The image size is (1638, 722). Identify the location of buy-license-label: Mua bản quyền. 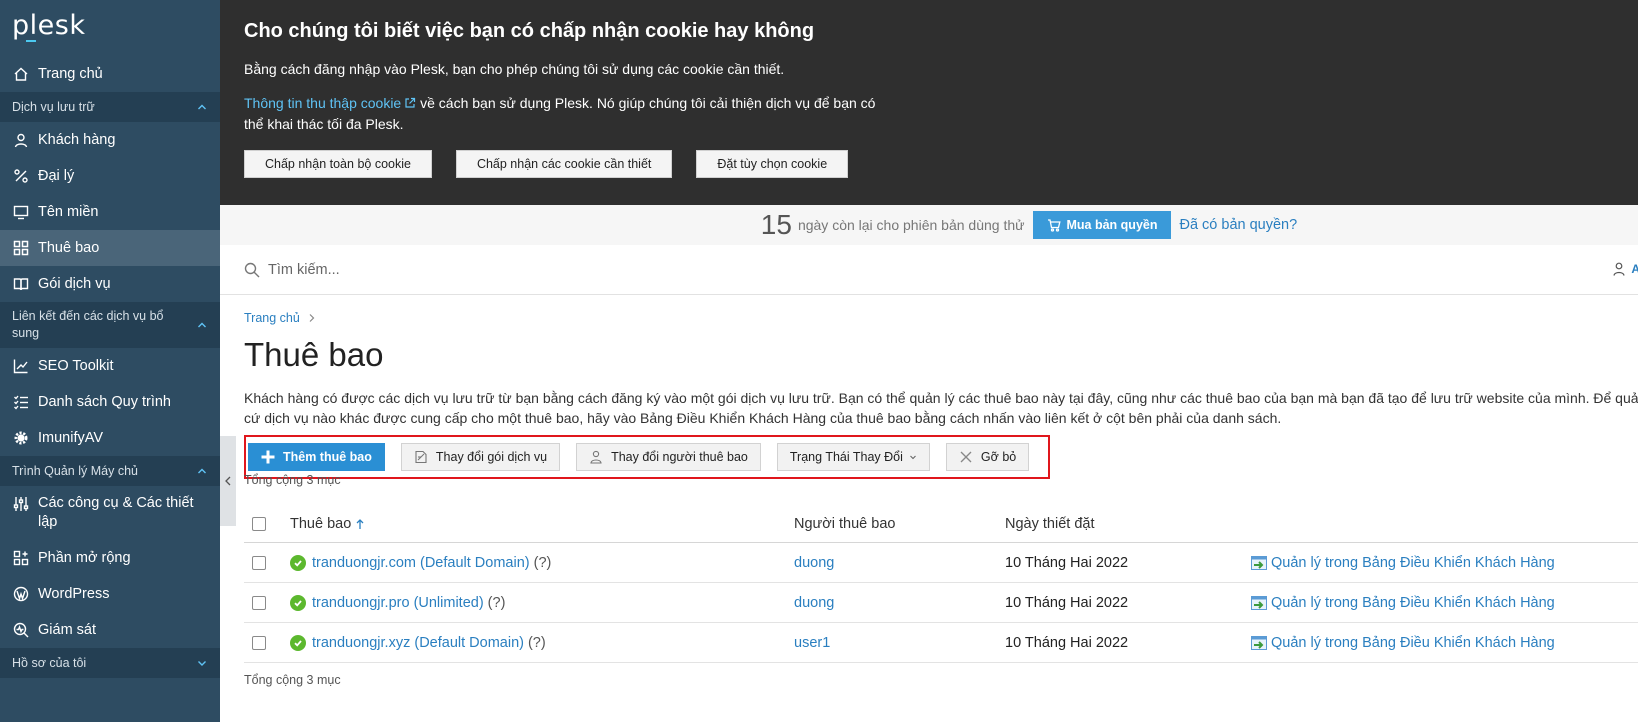
(1112, 225).